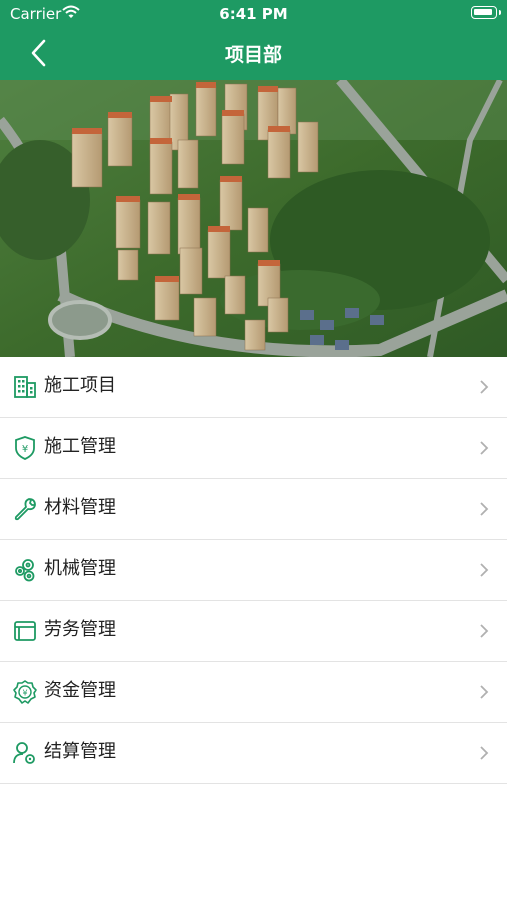 This screenshot has height=900, width=507. What do you see at coordinates (486, 12) in the screenshot?
I see `battery-icon` at bounding box center [486, 12].